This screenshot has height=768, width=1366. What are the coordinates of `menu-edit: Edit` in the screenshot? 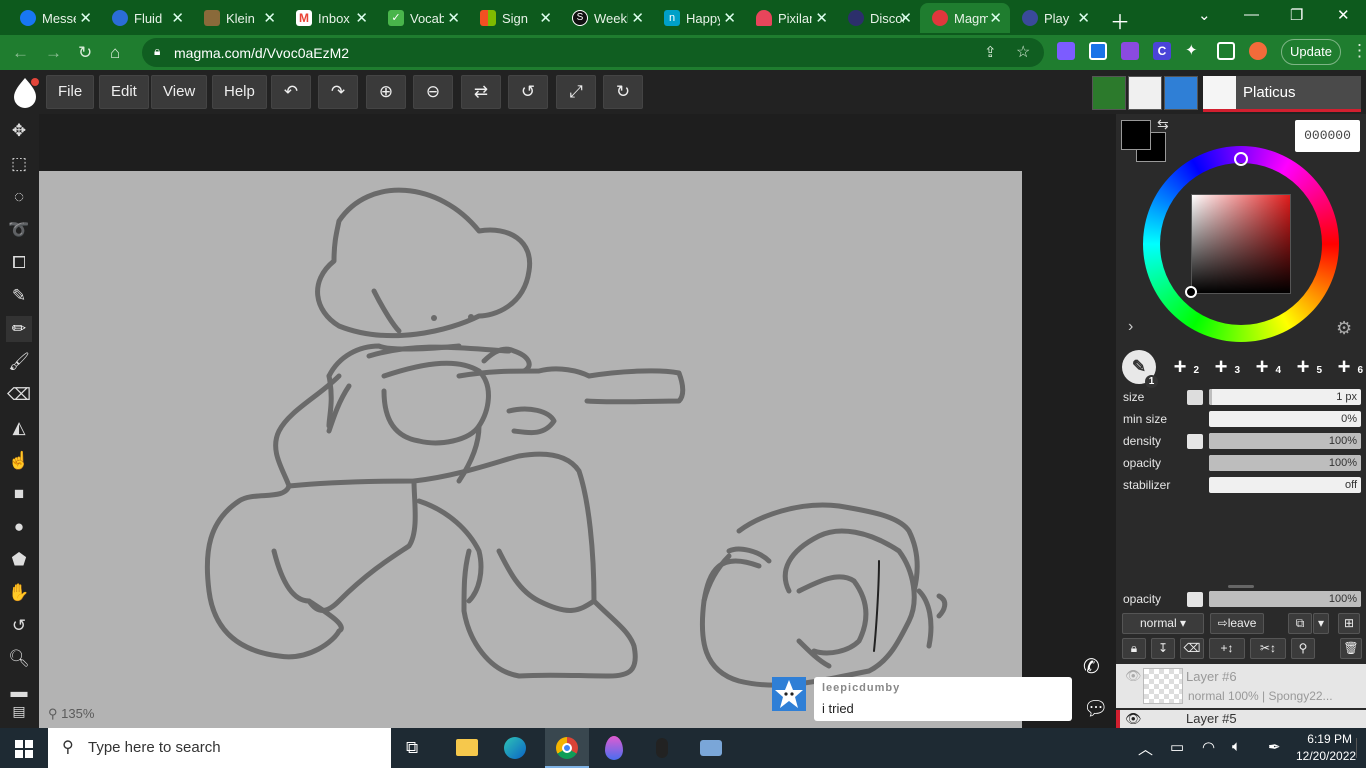 It's located at (124, 92).